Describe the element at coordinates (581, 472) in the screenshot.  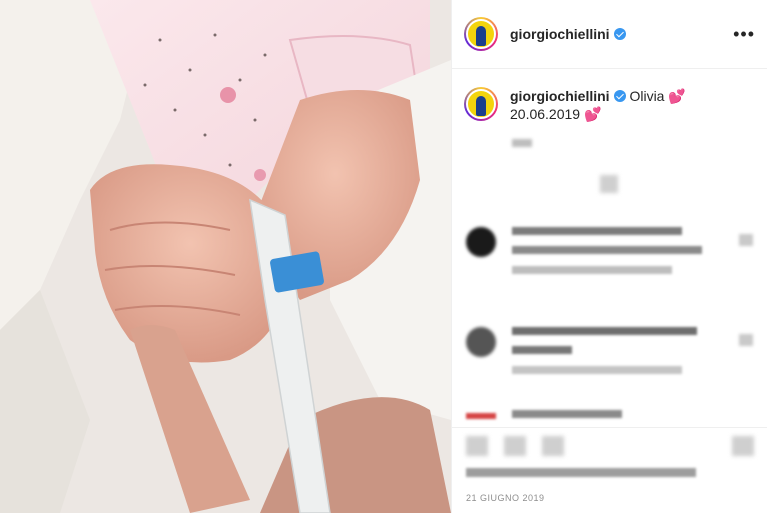
I see `blurred-likes-text` at that location.